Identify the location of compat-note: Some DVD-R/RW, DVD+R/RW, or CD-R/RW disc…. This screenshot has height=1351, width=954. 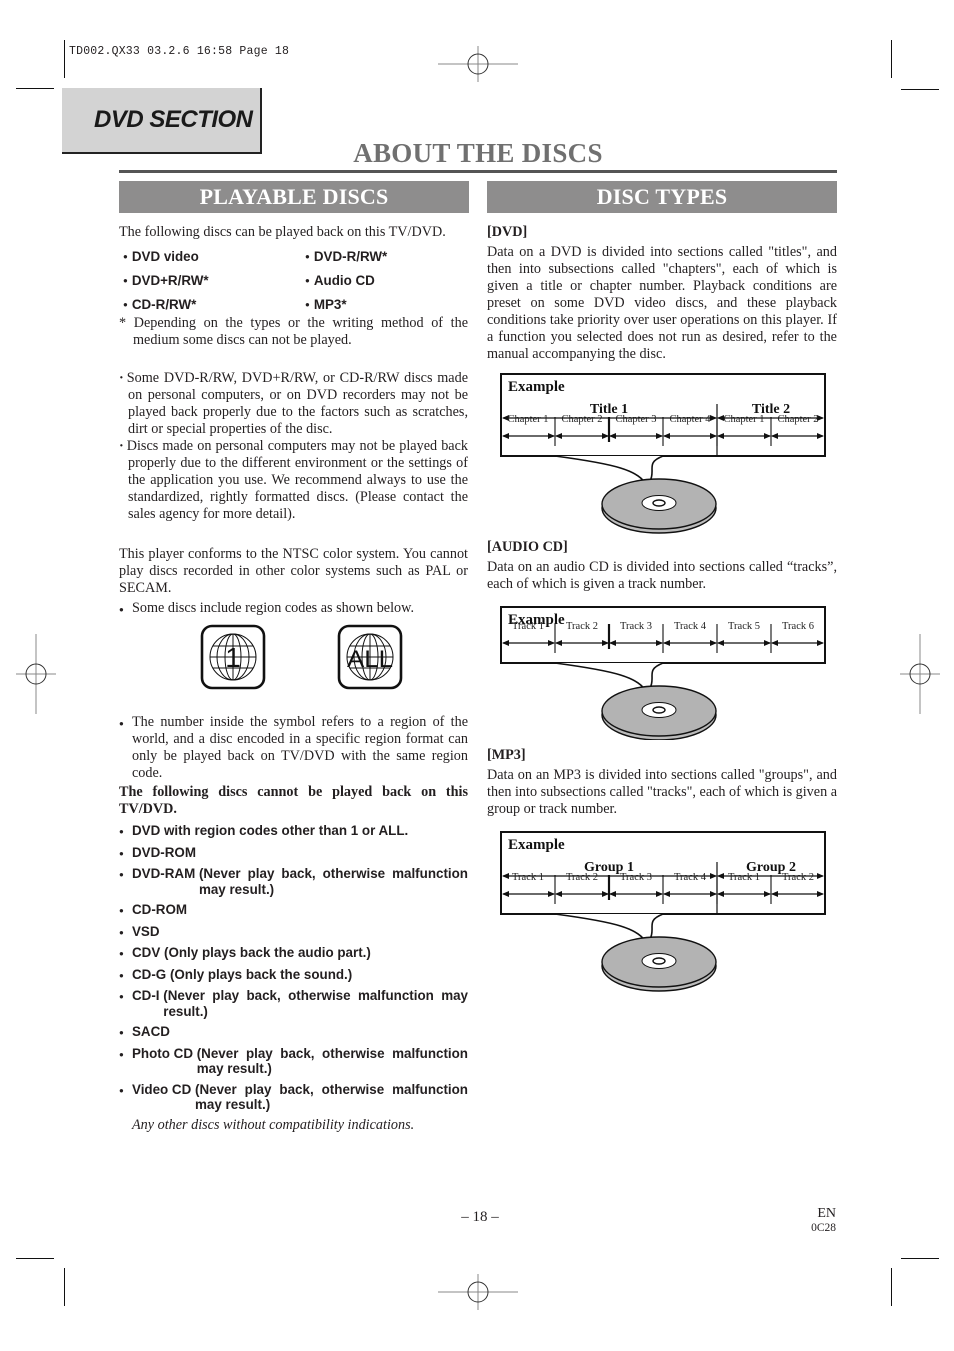
(293, 404).